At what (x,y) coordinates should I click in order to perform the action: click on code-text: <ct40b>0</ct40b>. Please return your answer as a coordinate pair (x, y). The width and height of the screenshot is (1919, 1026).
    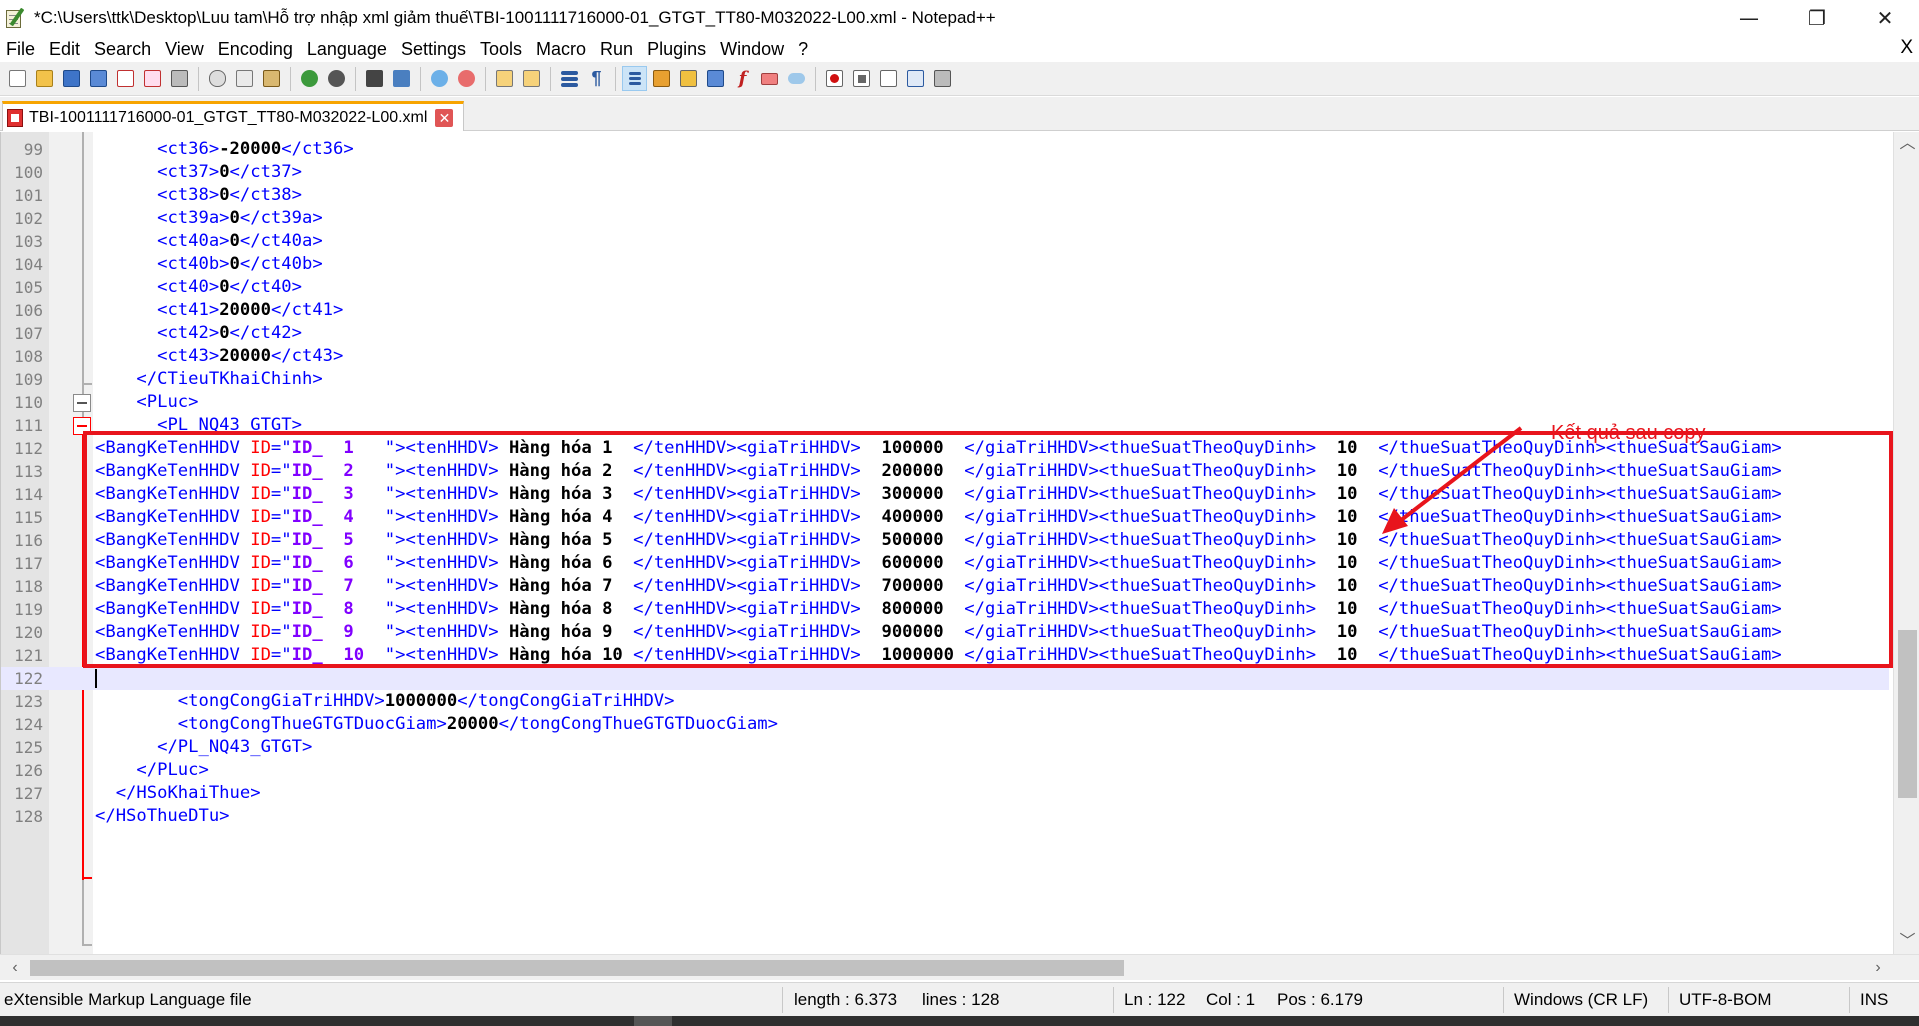
    Looking at the image, I should click on (209, 264).